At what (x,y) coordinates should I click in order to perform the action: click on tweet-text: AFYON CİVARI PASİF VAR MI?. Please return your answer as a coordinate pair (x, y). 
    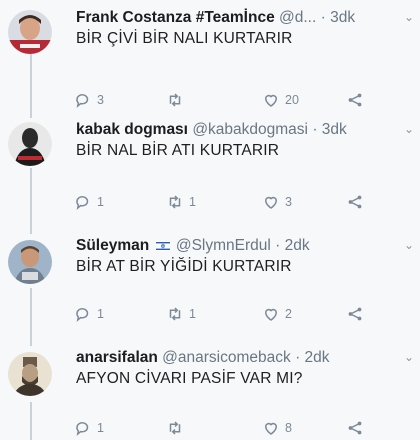
    Looking at the image, I should click on (189, 378).